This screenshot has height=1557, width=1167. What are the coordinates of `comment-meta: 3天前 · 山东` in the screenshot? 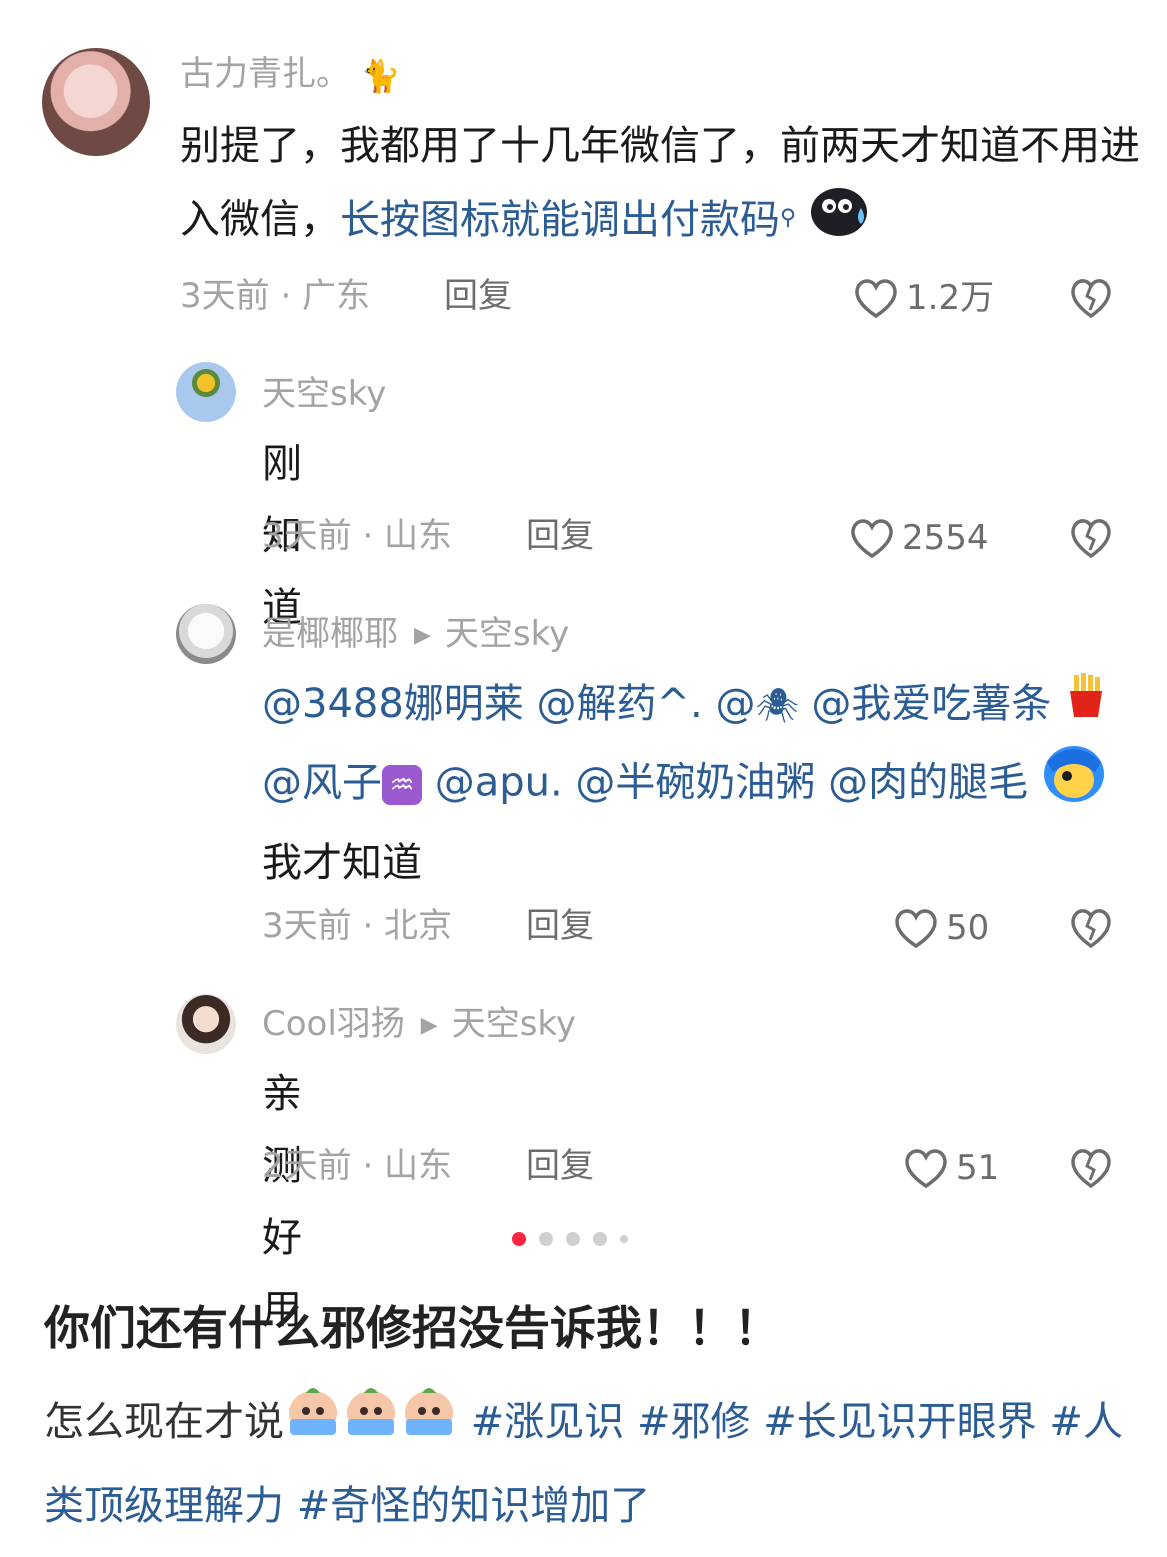 It's located at (357, 536).